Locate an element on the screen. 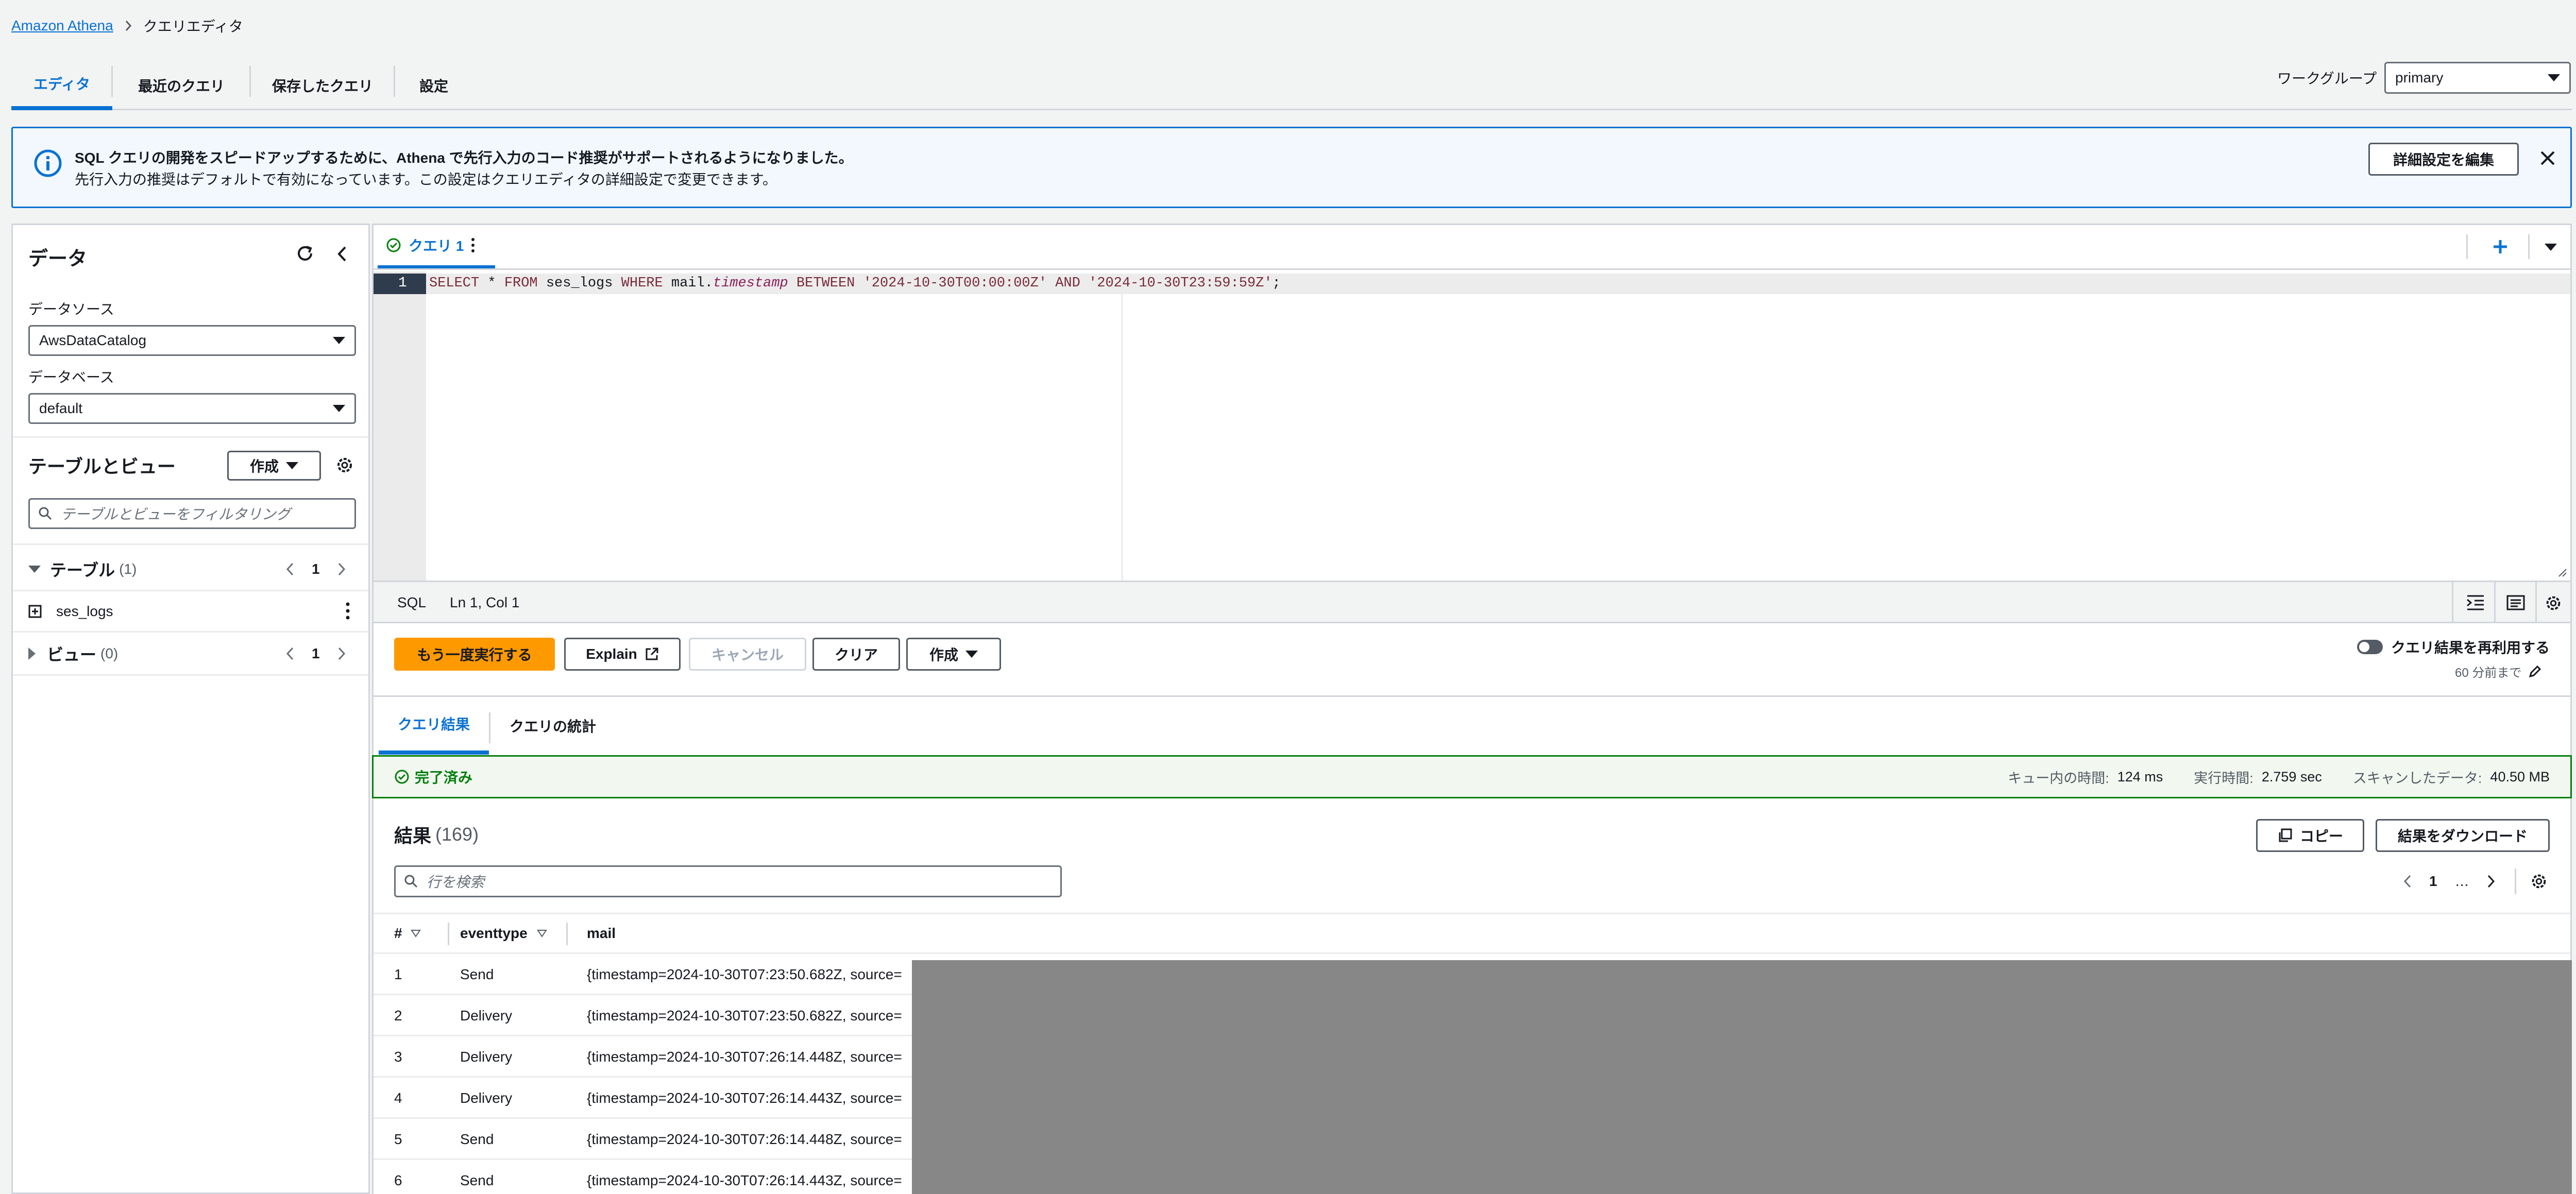  main-tabs: エディタ 最近のクエリ 保存したクエリ 設定 is located at coordinates (1291, 85).